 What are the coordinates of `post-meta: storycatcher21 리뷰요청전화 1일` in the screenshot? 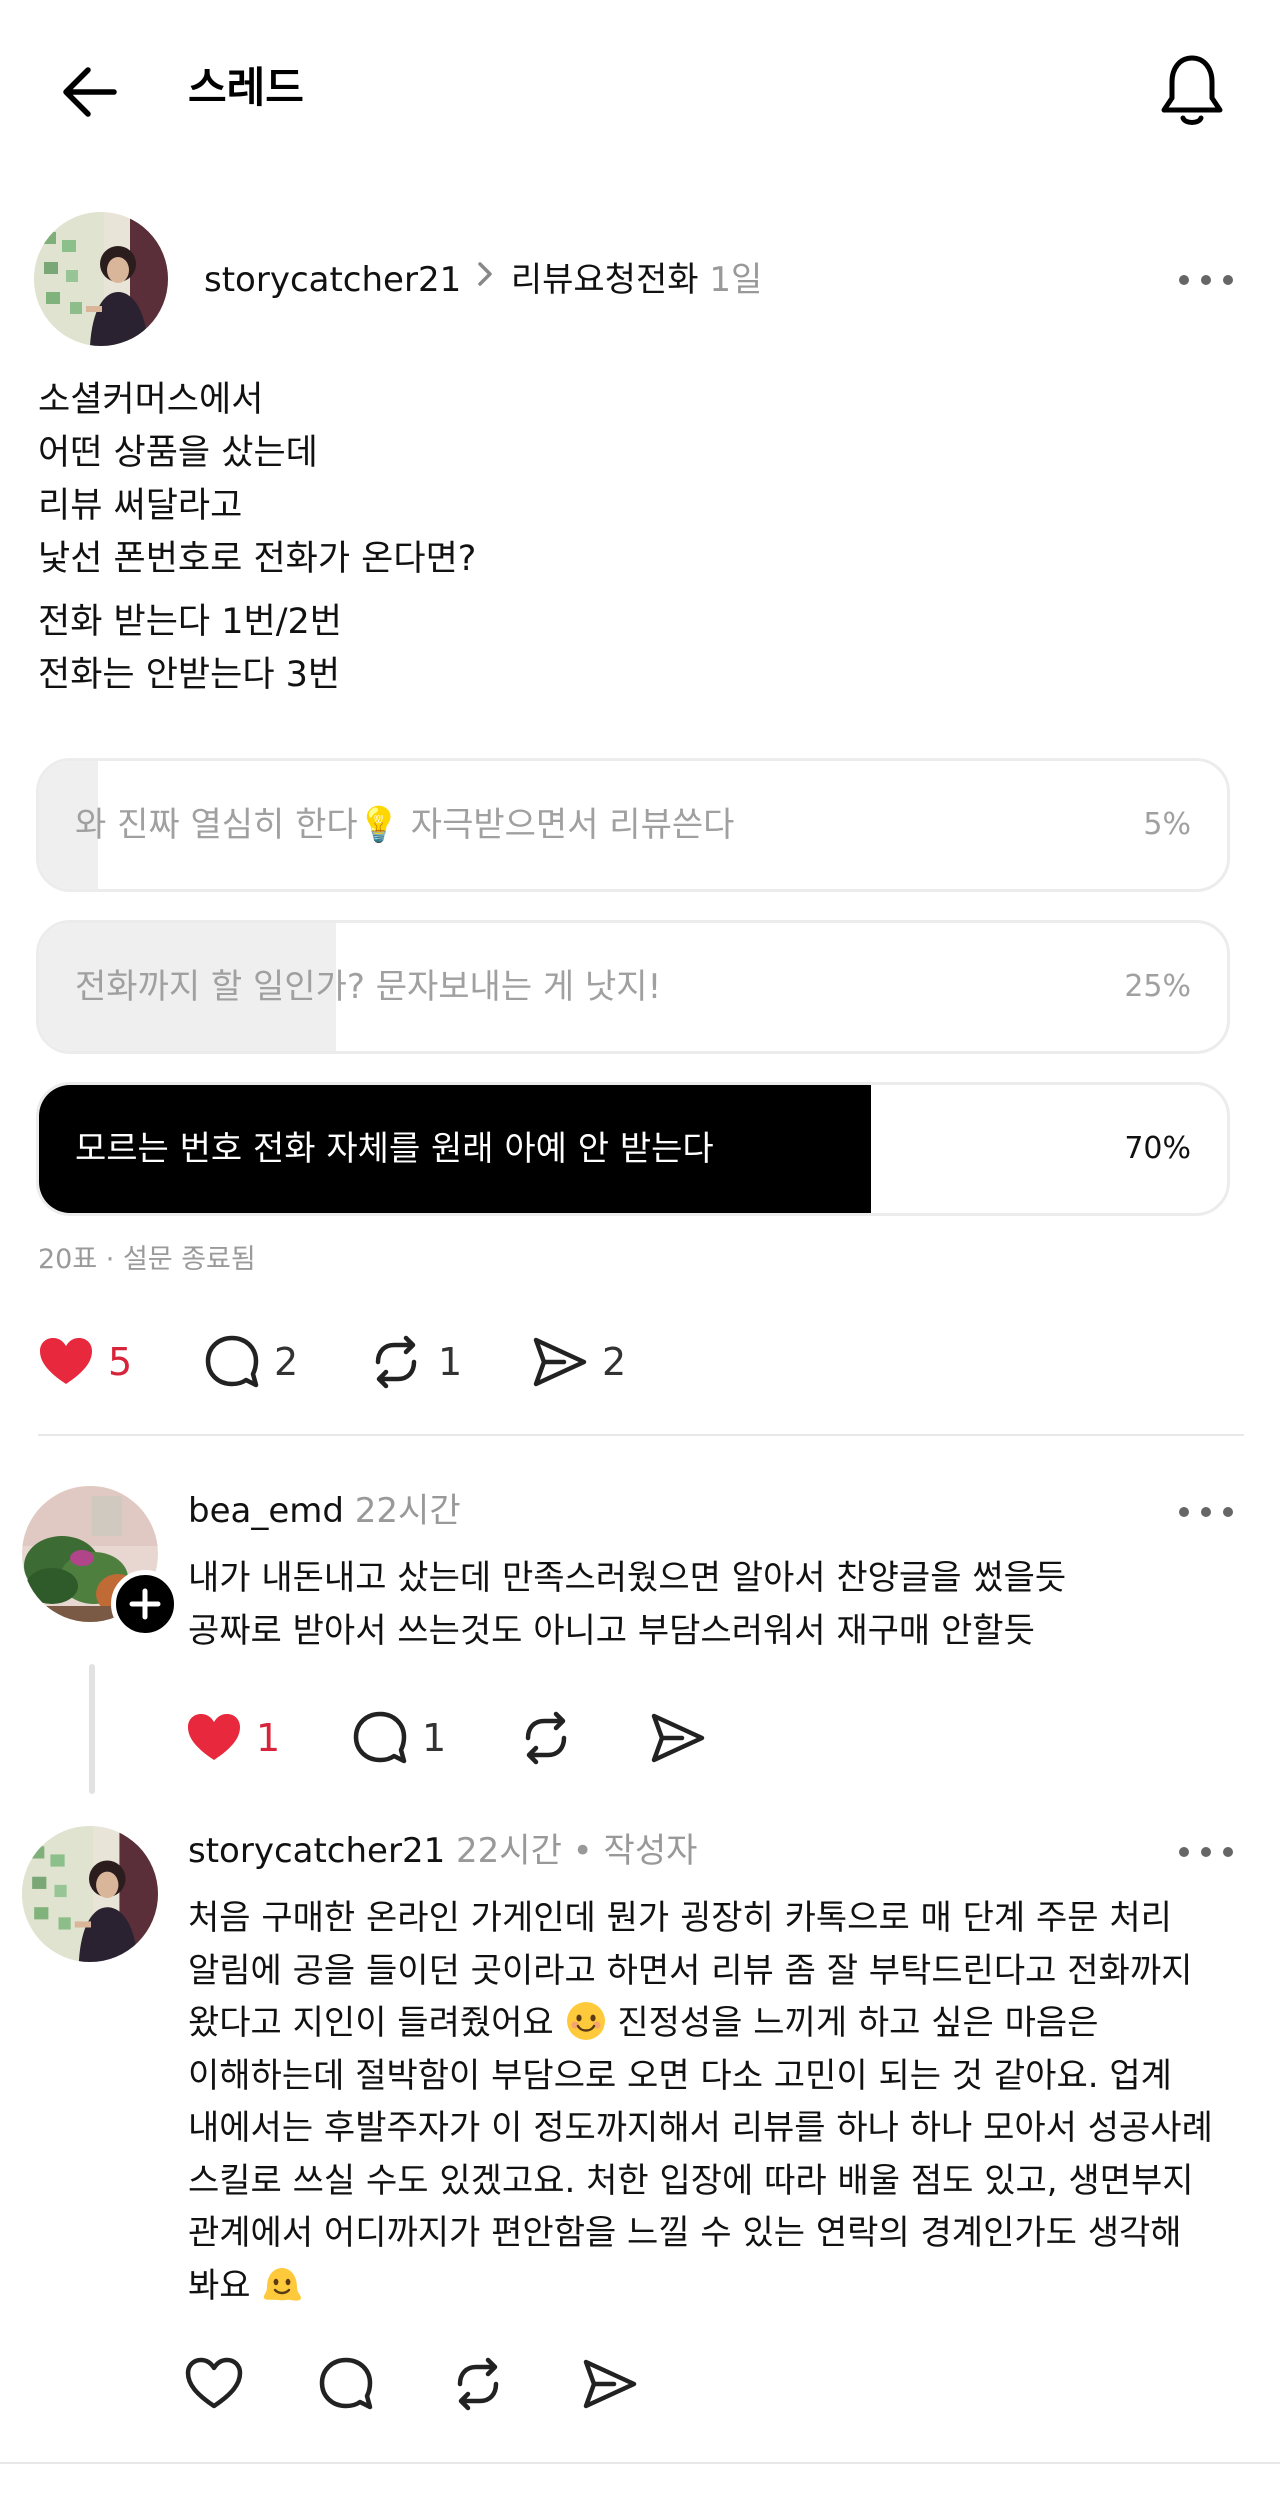 It's located at (483, 281).